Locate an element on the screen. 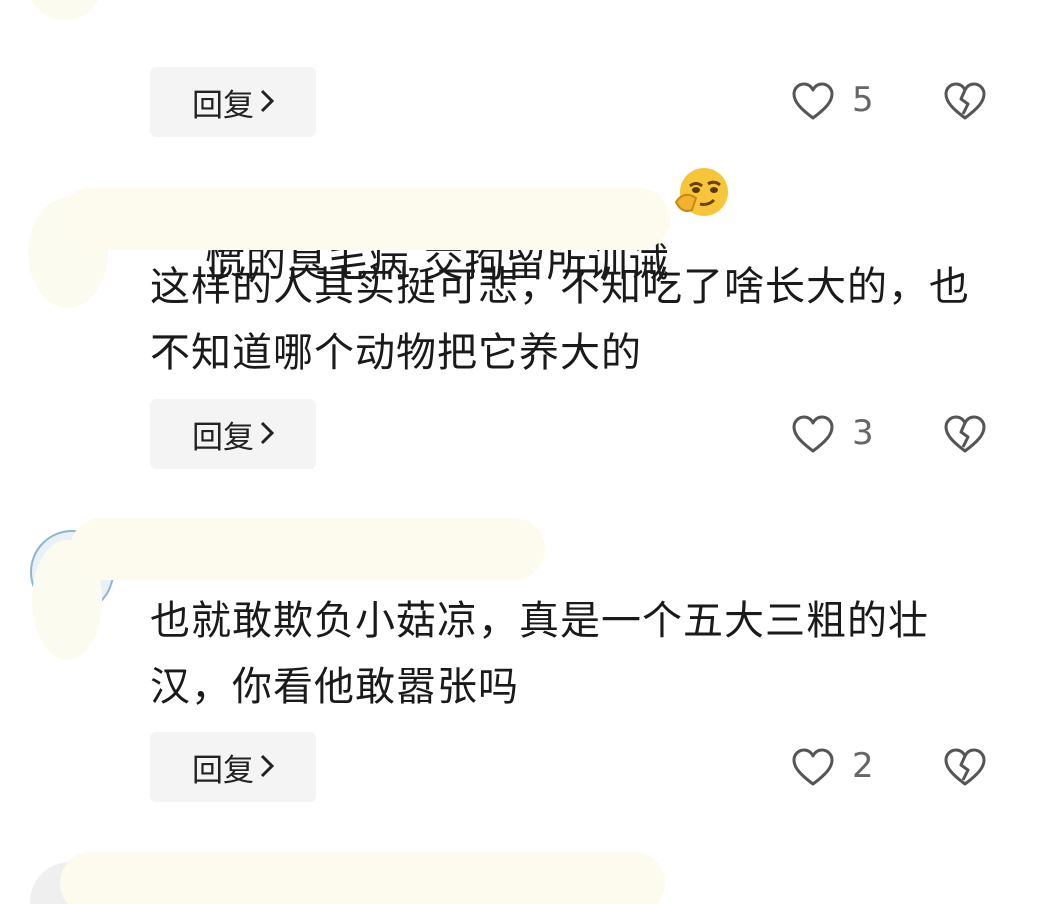  comment-item is located at coordinates (525, 877).